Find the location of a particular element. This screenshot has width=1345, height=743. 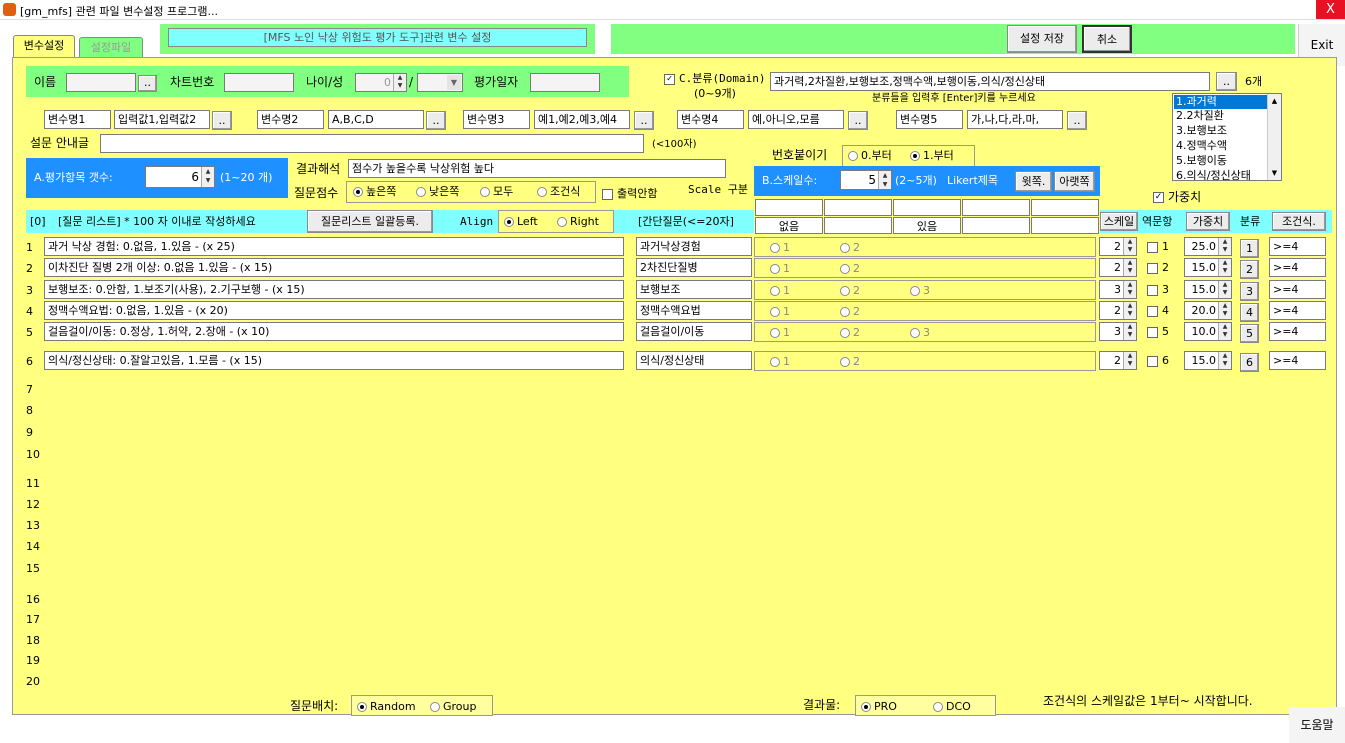

name-input is located at coordinates (101, 82).